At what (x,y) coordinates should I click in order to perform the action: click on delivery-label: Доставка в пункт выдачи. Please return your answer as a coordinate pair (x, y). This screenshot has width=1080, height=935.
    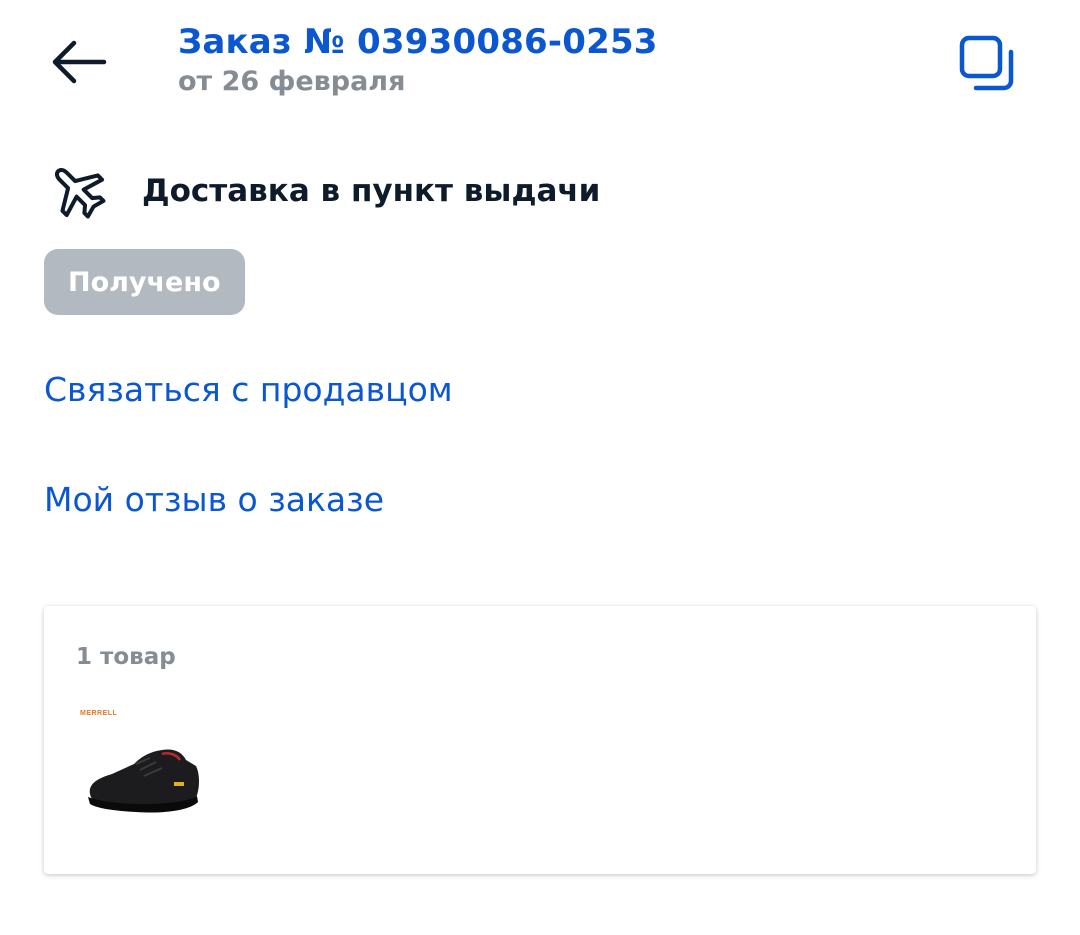
    Looking at the image, I should click on (371, 191).